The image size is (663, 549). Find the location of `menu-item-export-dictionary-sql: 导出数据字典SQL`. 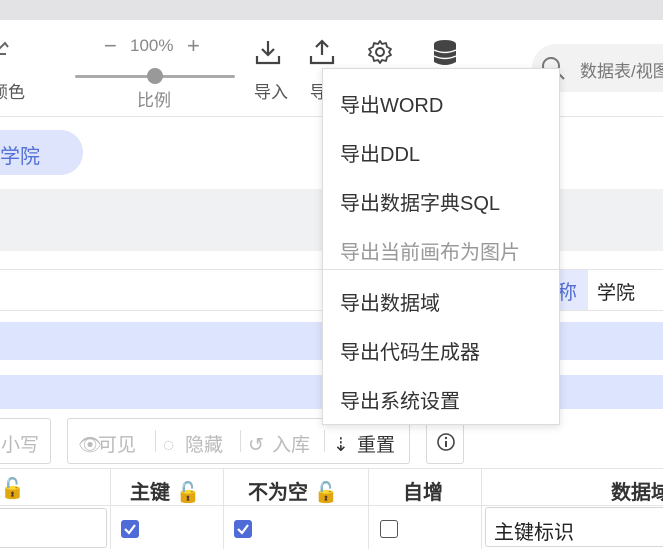

menu-item-export-dictionary-sql: 导出数据字典SQL is located at coordinates (420, 201).